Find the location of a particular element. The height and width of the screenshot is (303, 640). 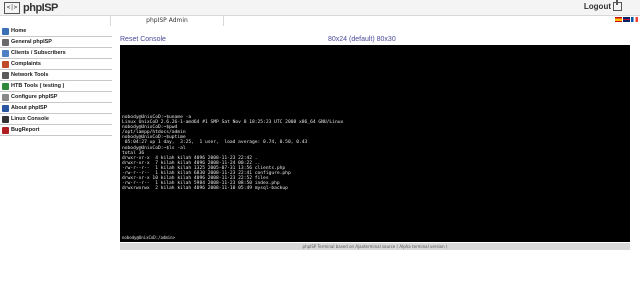

sidebar-item-label: BugReport is located at coordinates (25, 130).